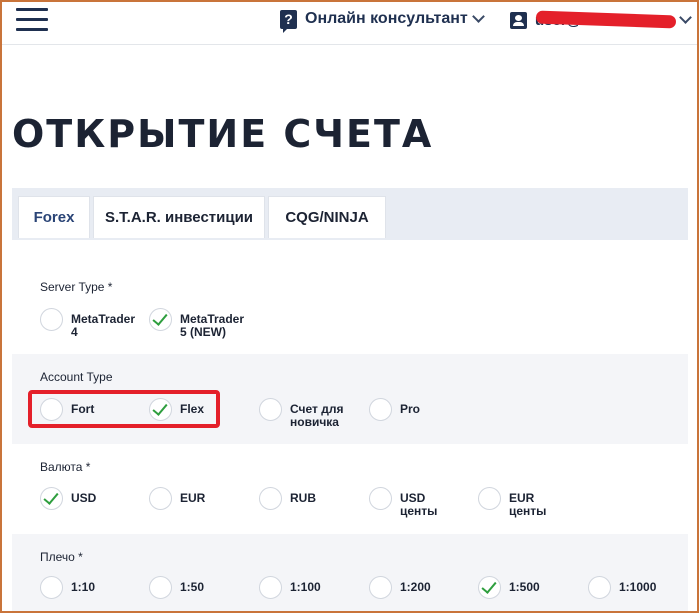 This screenshot has height=613, width=699. Describe the element at coordinates (415, 587) in the screenshot. I see `option-label: 1:200` at that location.